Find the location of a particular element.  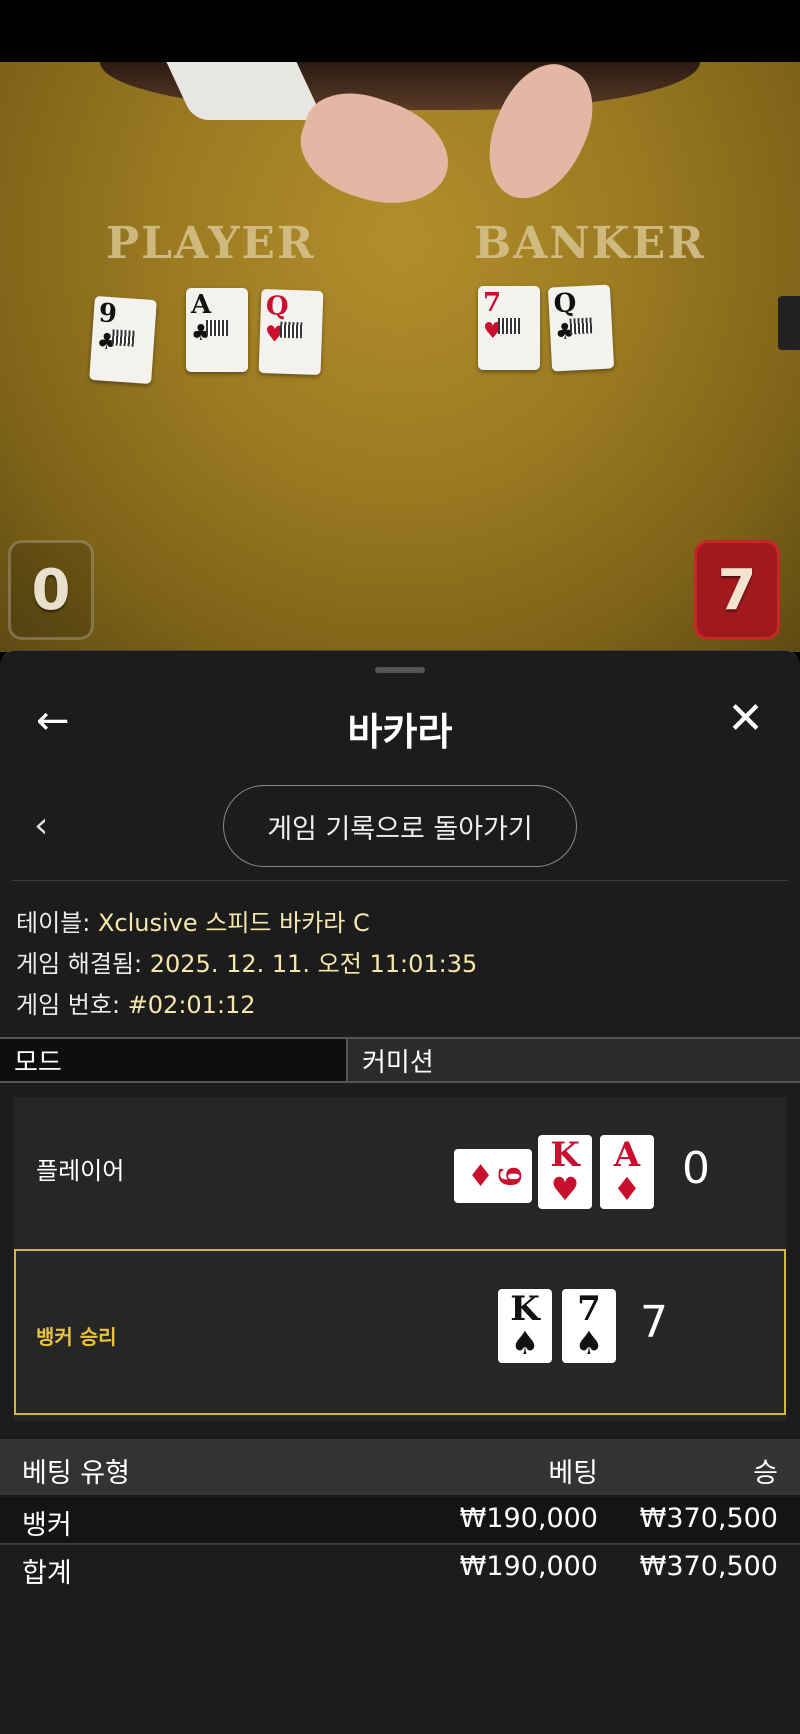

detail-tabs: 모드 커미션 is located at coordinates (400, 1060).